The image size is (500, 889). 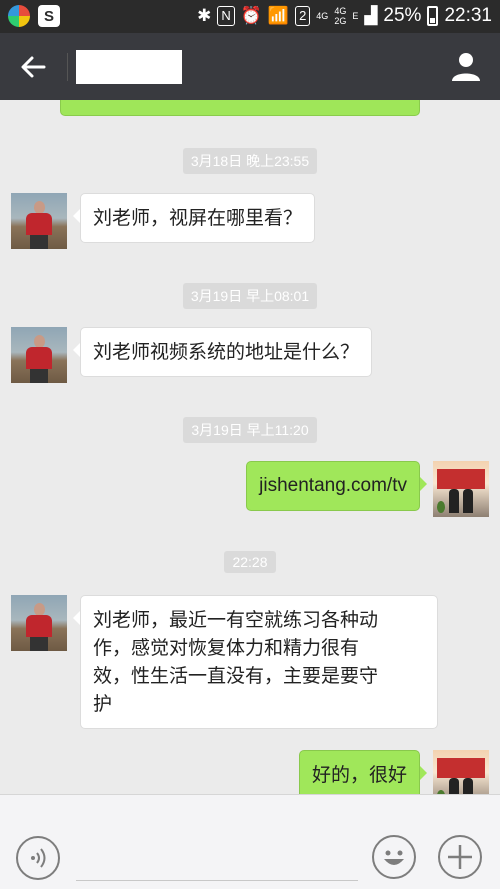 I want to click on voice-icon, so click(x=38, y=858).